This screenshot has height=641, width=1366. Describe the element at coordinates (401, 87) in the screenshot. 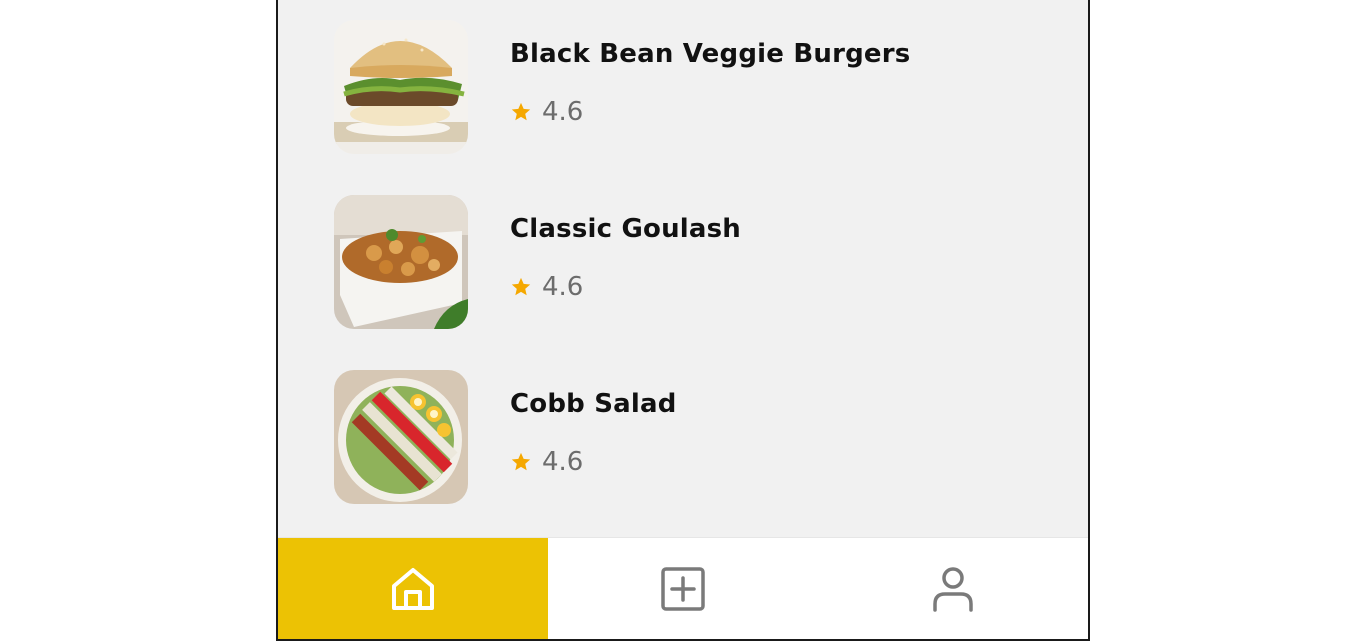

I see `burger-photo` at that location.